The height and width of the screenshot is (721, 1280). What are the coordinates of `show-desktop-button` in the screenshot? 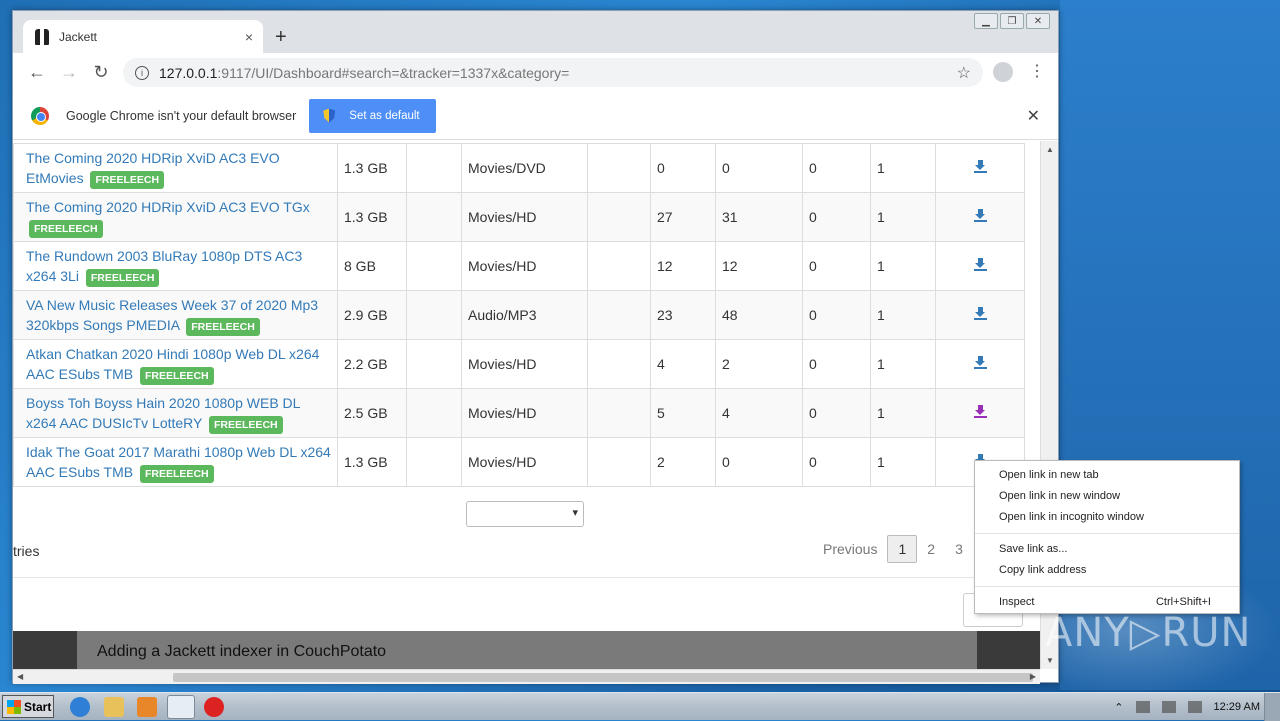 It's located at (1272, 707).